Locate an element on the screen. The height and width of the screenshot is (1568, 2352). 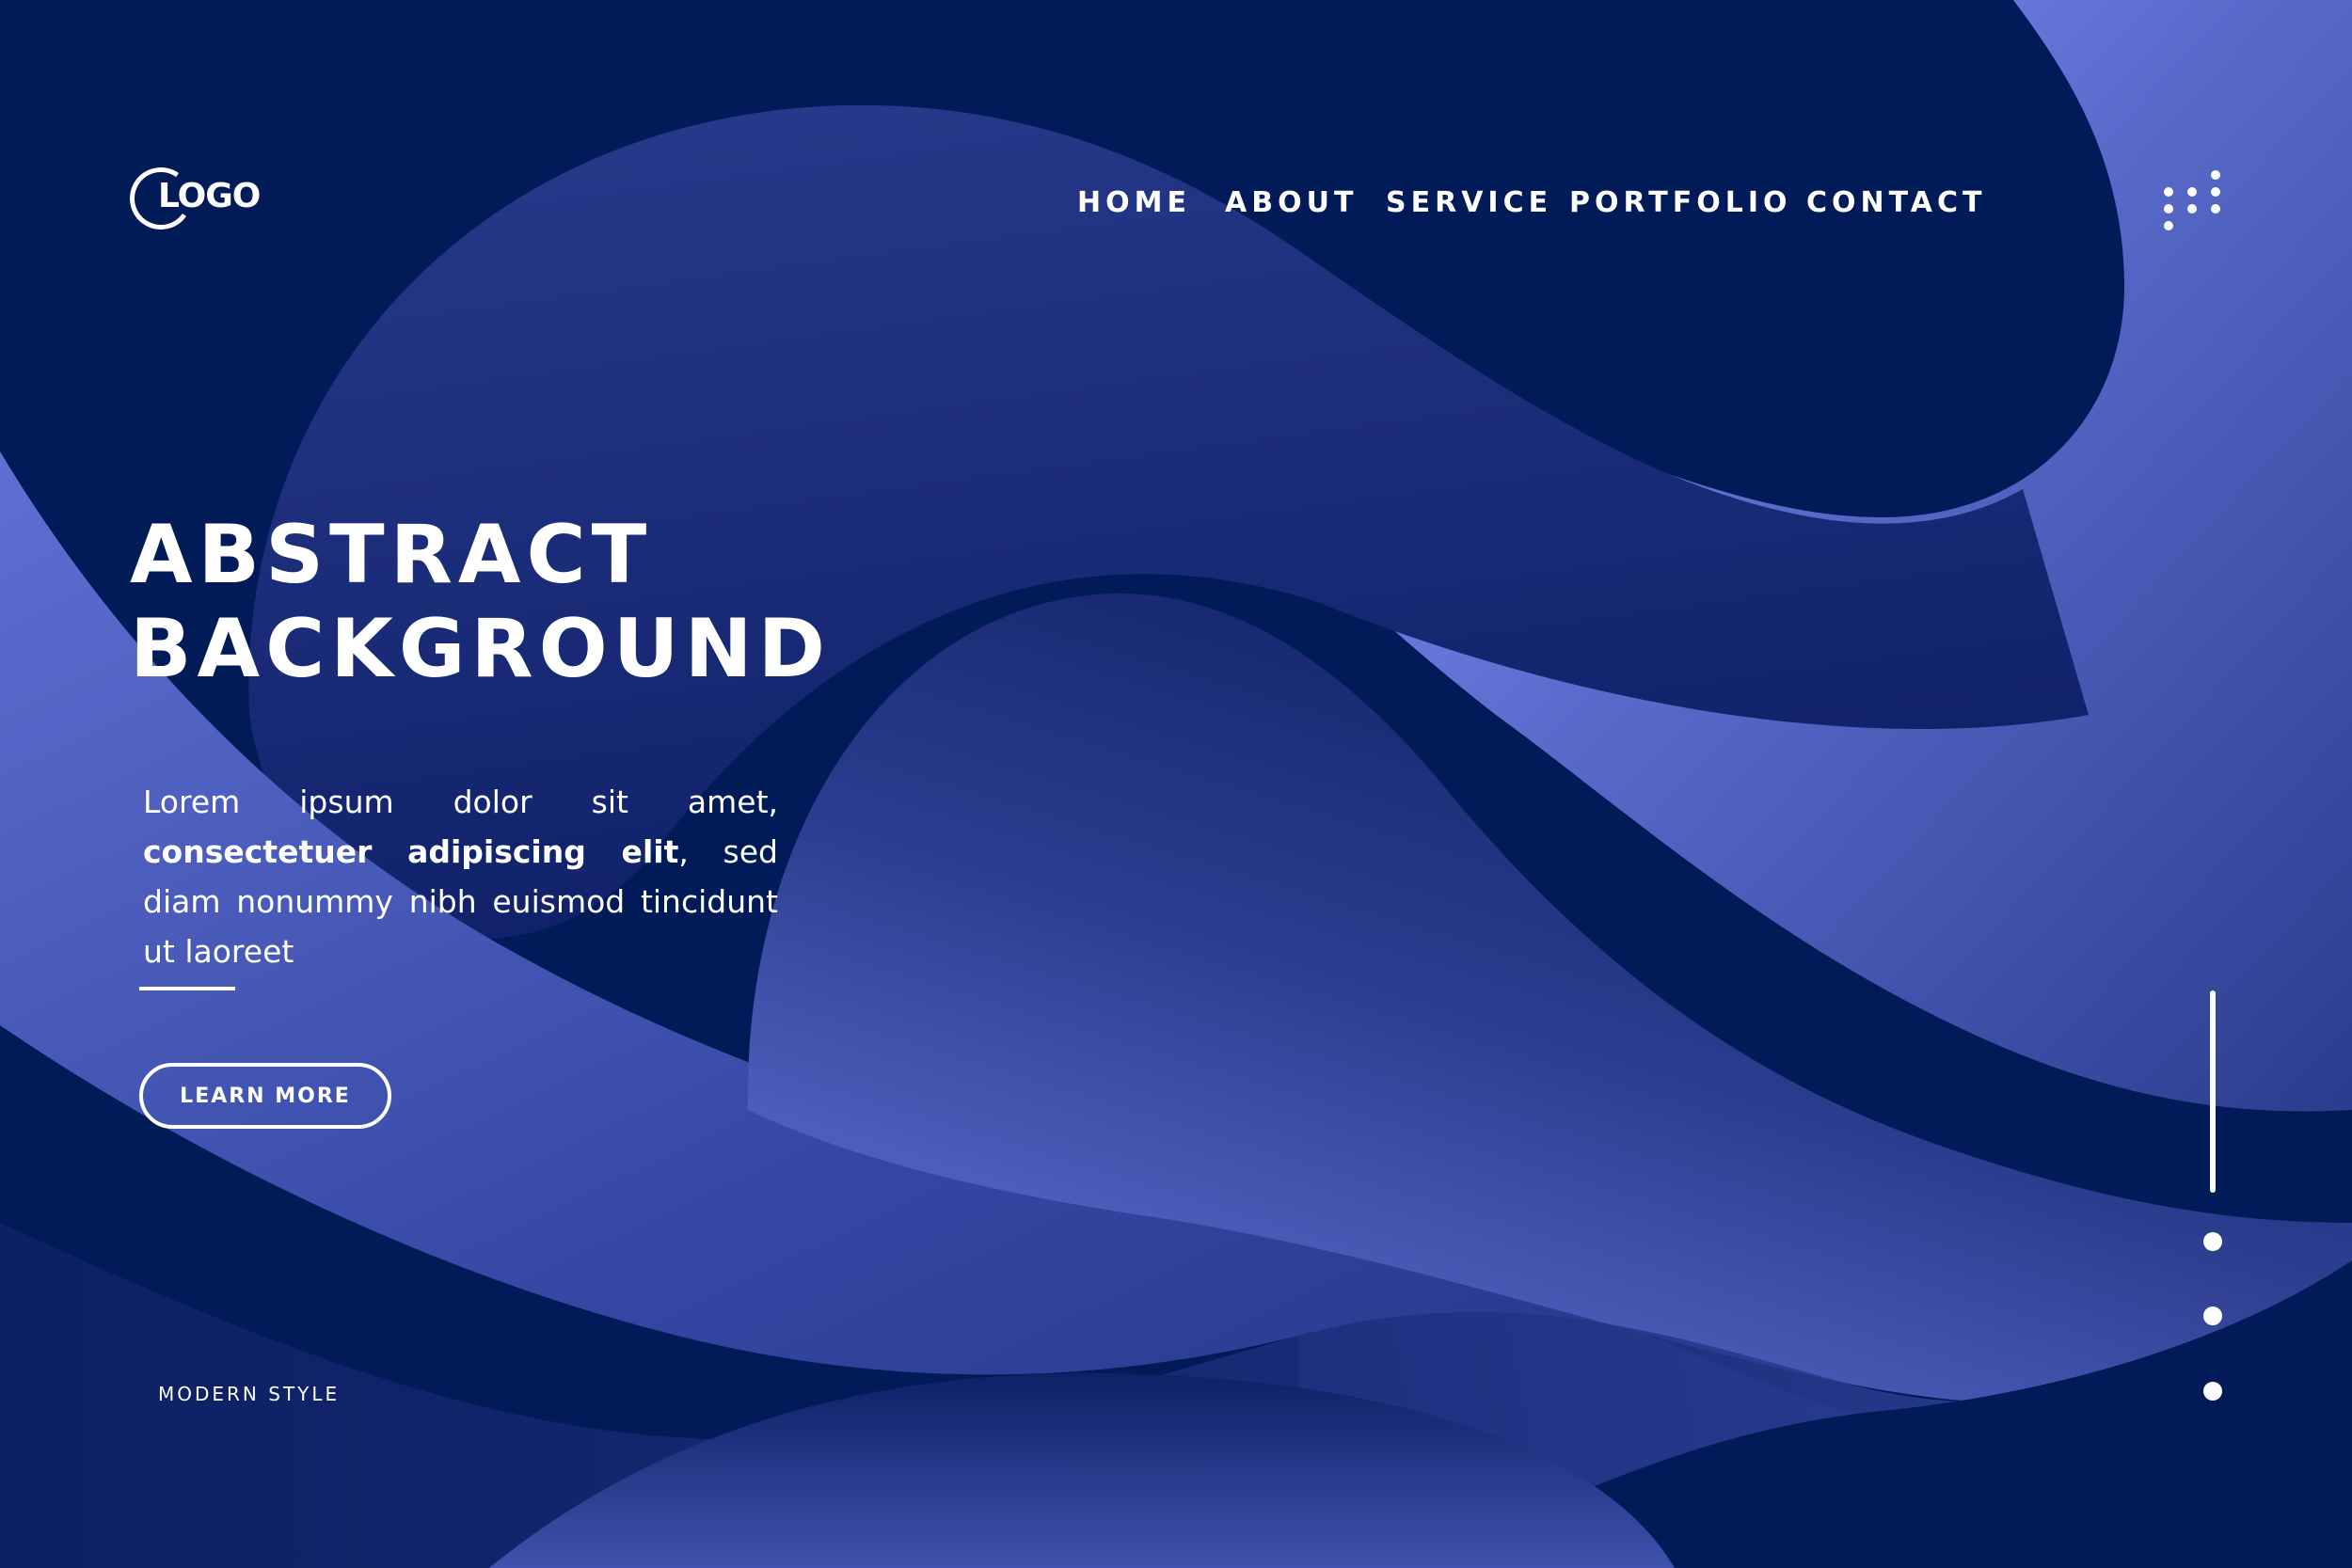
slider-active-indicator is located at coordinates (2213, 1091).